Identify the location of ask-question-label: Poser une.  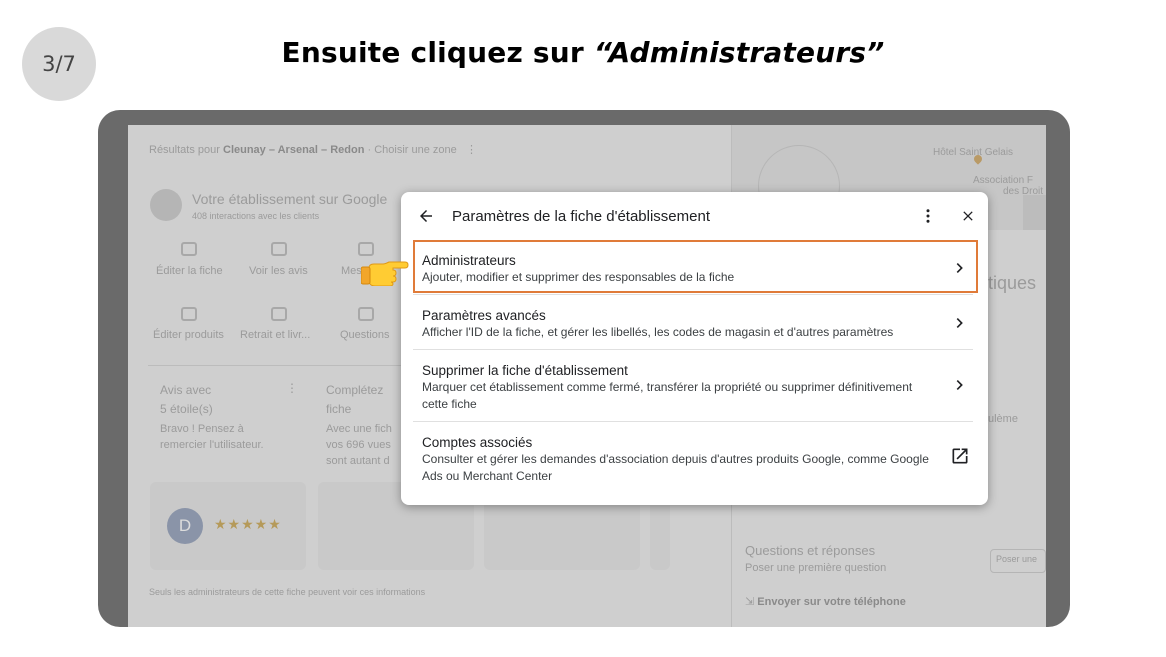
(1017, 559).